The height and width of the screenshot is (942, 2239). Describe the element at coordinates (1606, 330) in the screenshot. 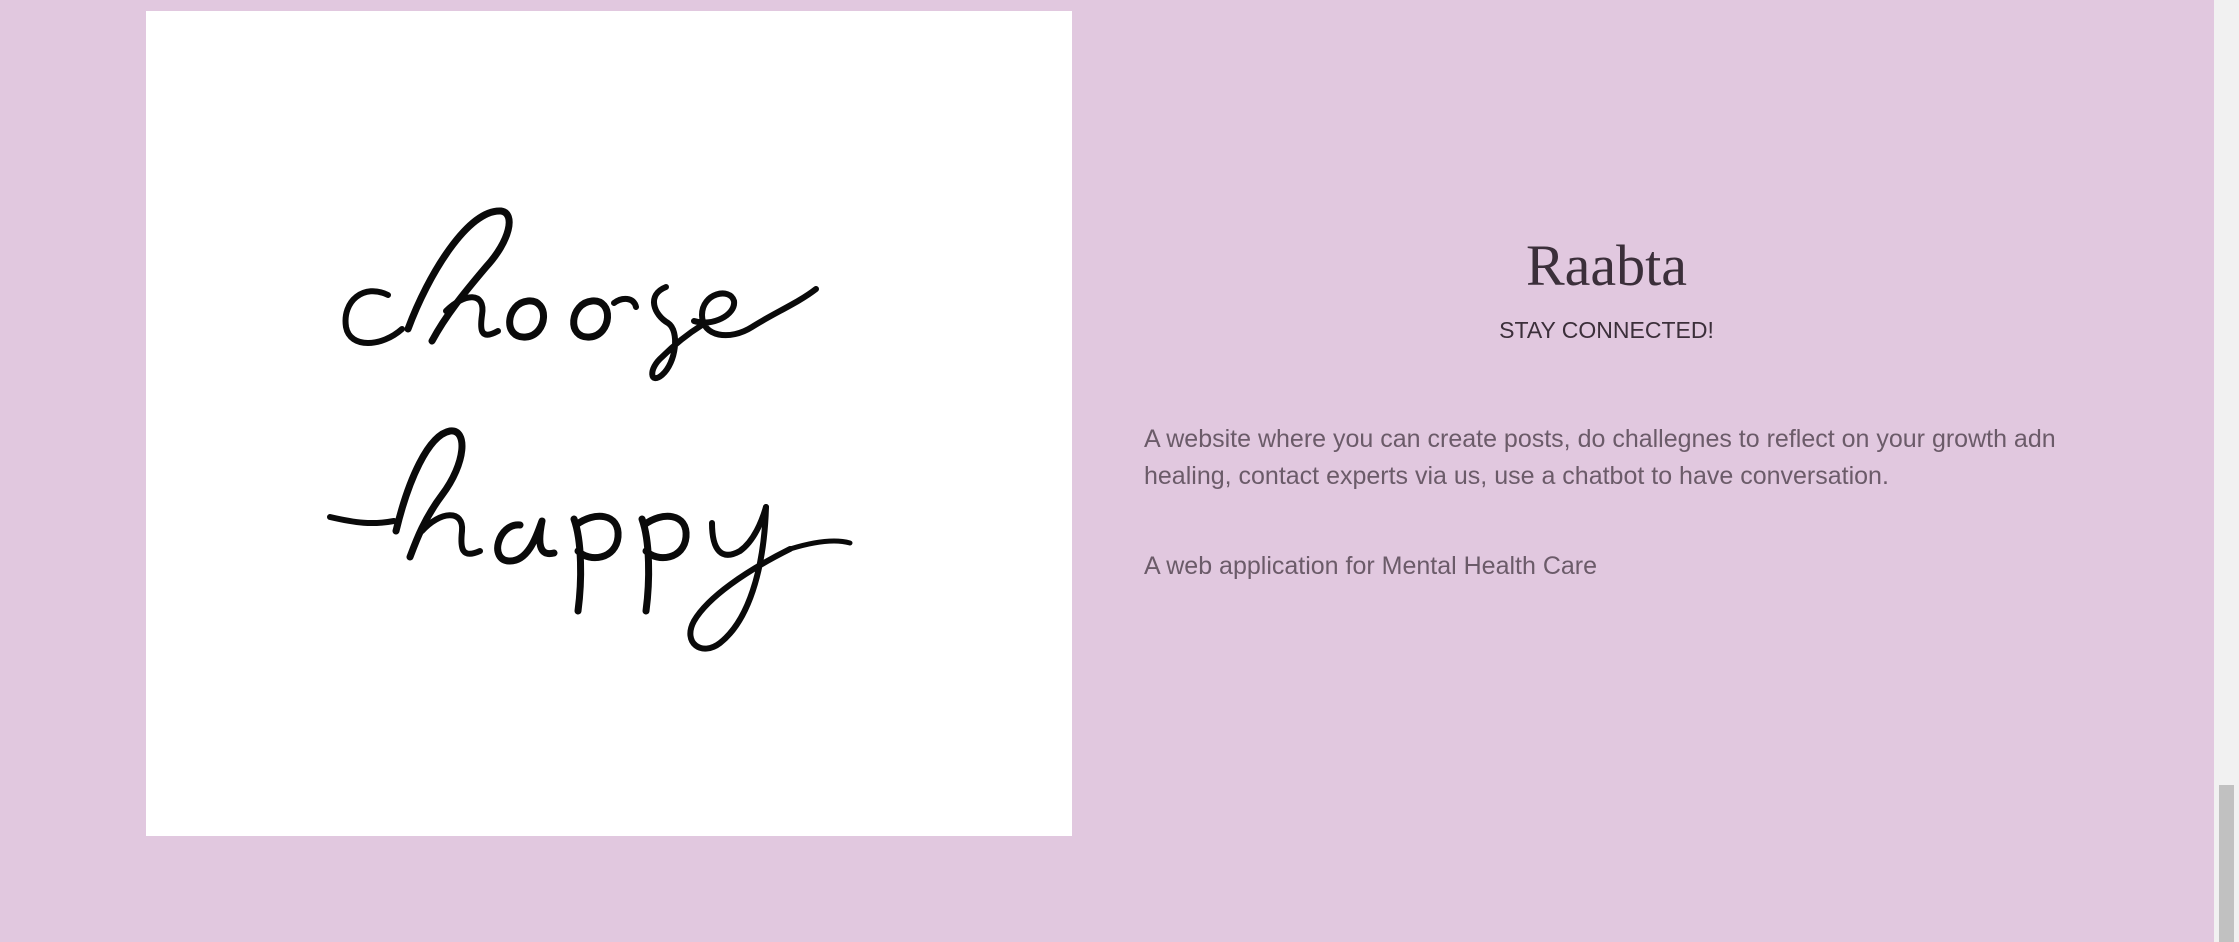

I see `project-tagline: STAY CONNECTED!` at that location.